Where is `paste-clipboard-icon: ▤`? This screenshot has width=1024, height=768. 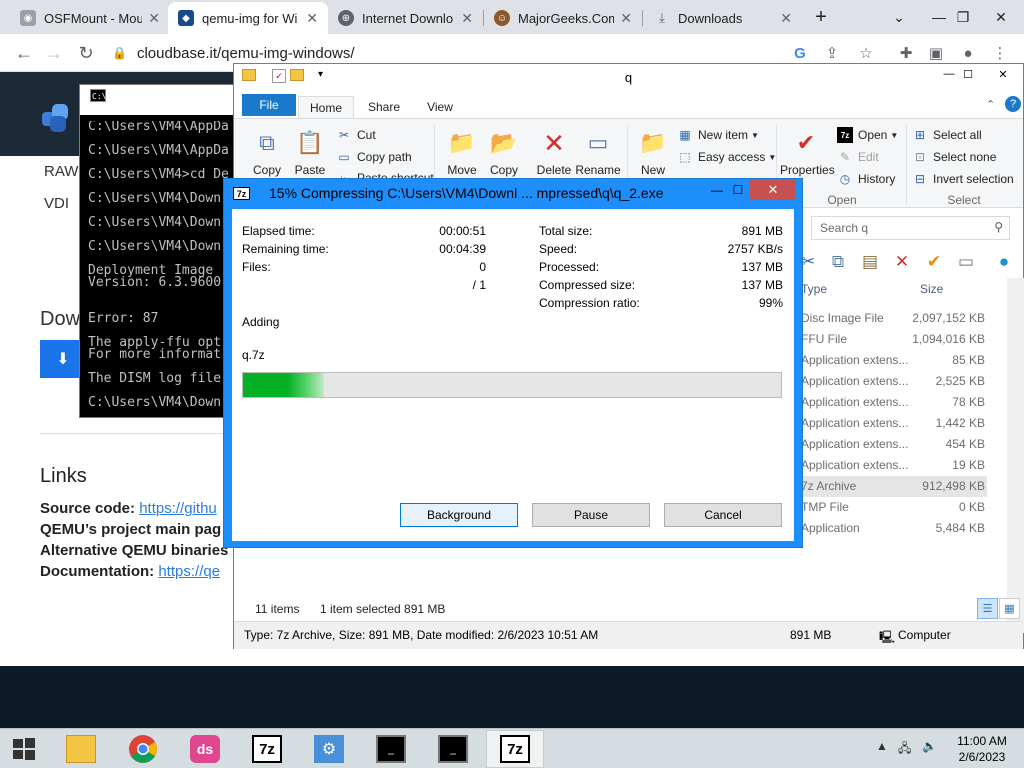
paste-clipboard-icon: ▤ is located at coordinates (870, 262).